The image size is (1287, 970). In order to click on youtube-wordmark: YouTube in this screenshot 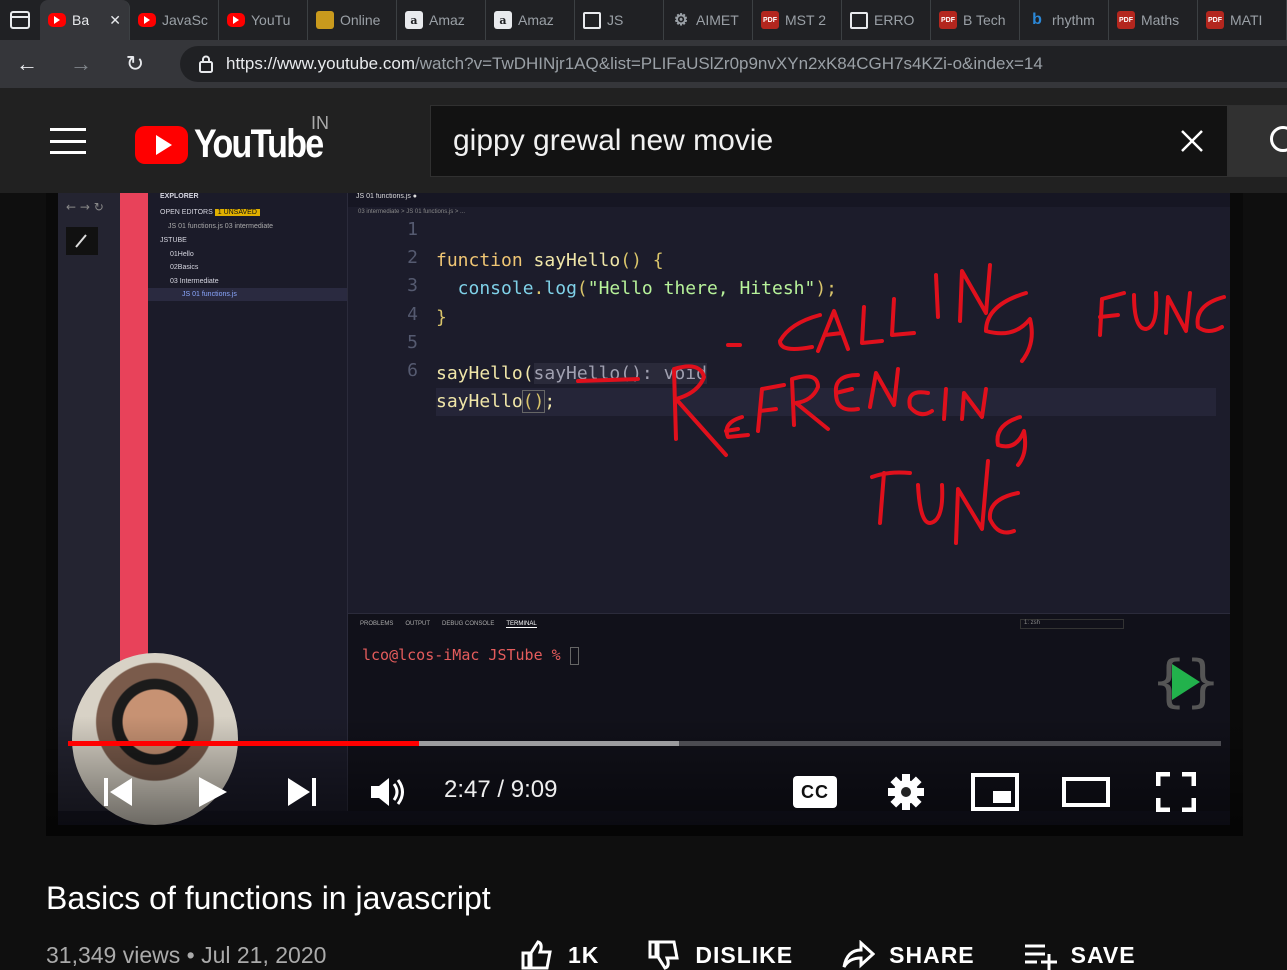, I will do `click(259, 144)`.